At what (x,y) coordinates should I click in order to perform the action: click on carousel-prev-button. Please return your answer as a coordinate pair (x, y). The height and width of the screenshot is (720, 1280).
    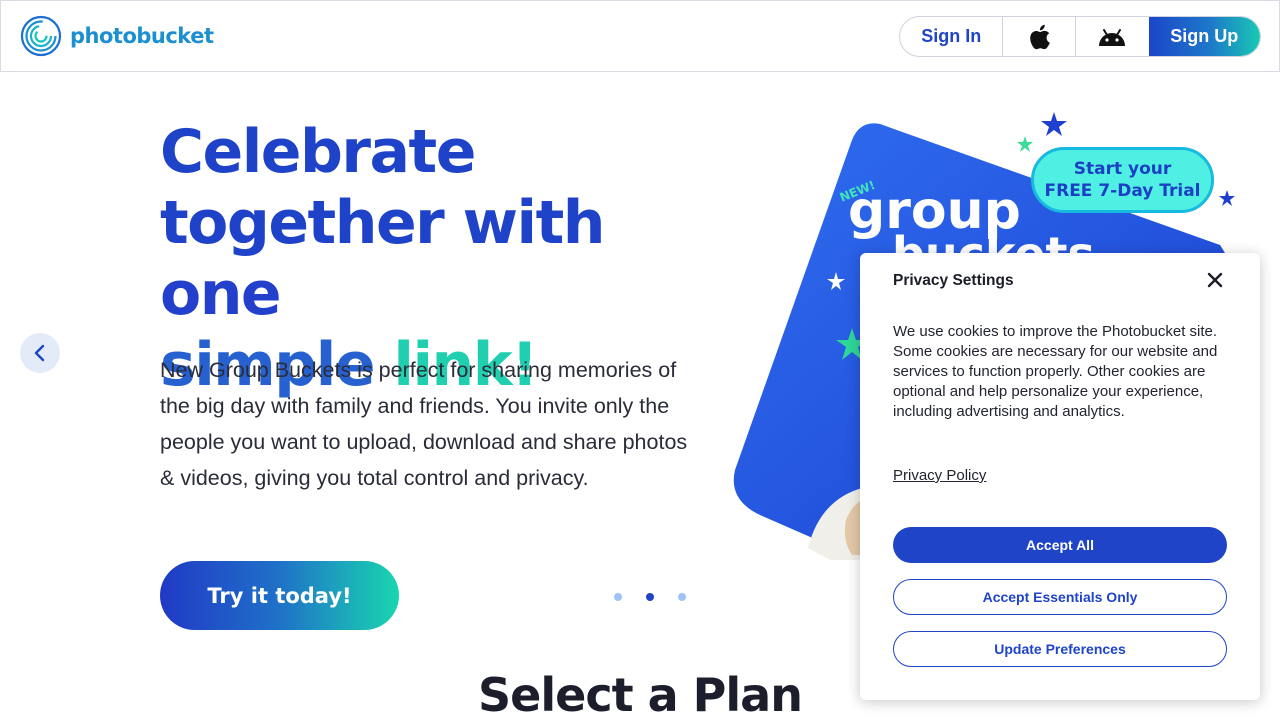
    Looking at the image, I should click on (40, 353).